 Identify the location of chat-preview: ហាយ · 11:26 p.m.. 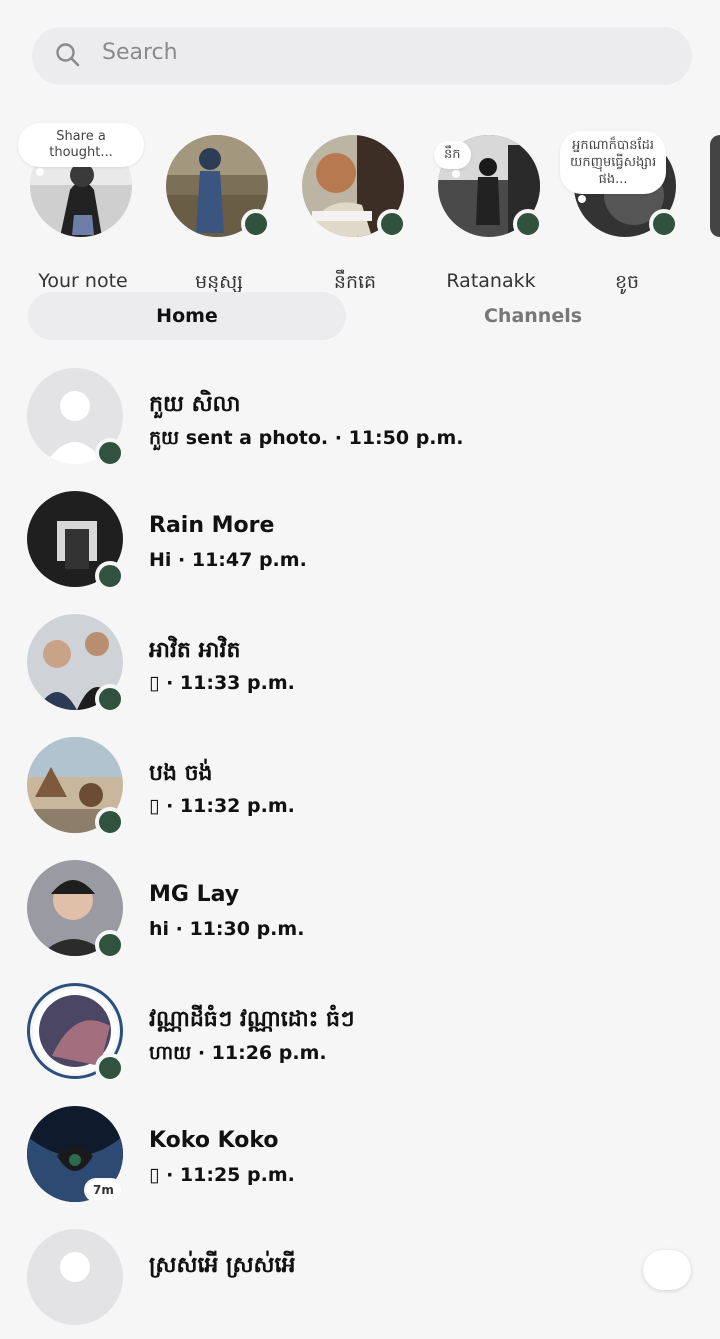
(238, 1053).